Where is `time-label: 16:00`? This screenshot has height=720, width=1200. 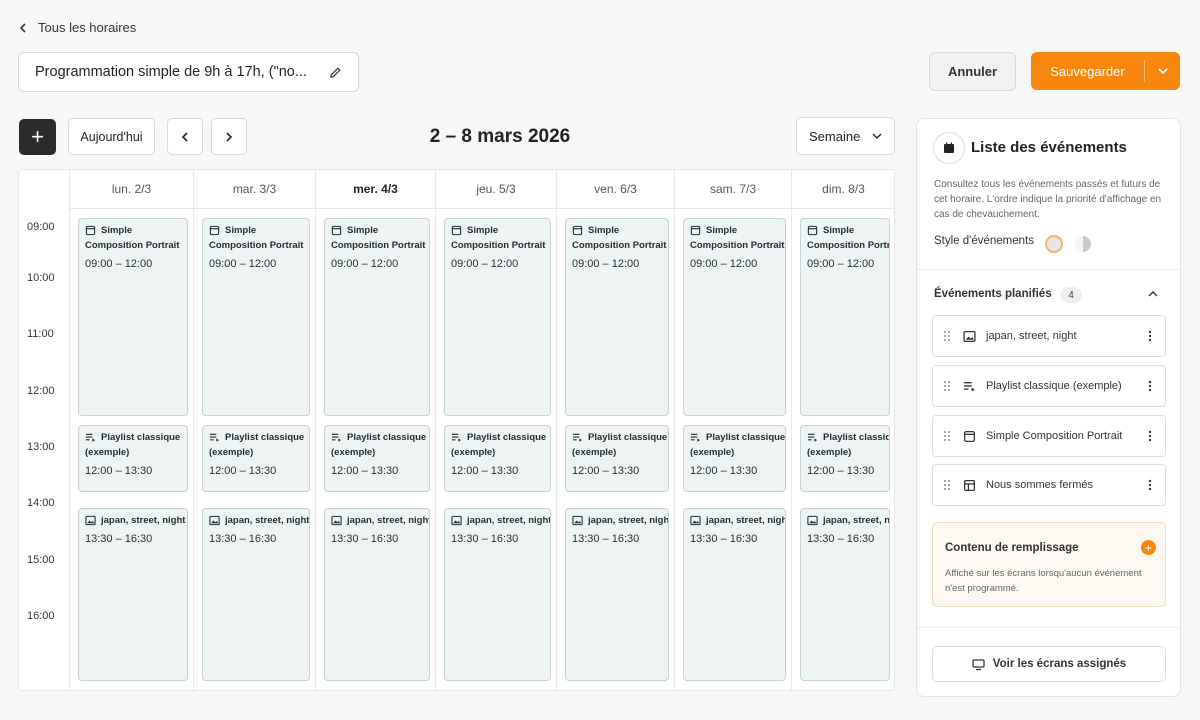 time-label: 16:00 is located at coordinates (41, 616).